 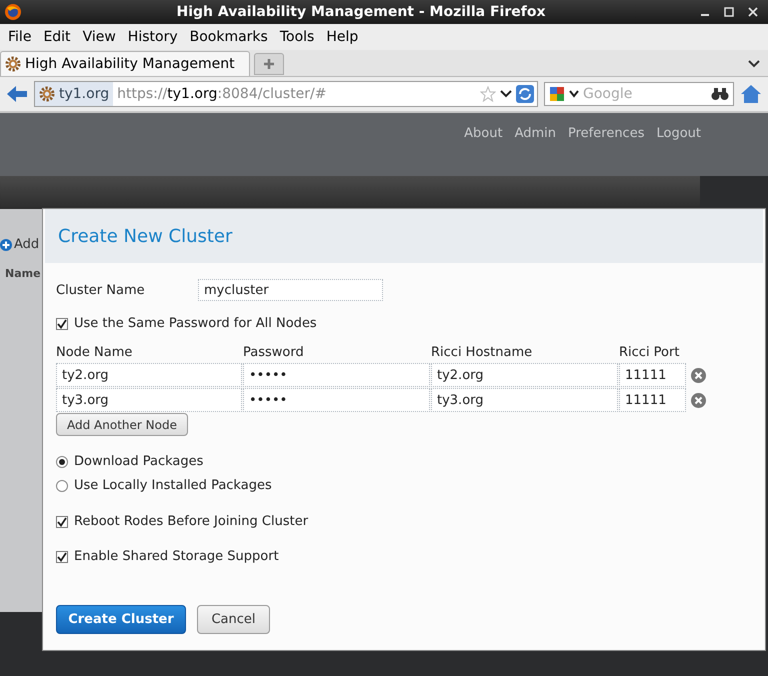 I want to click on url-text: https://ty1.org:8084/cluster/#, so click(x=222, y=94).